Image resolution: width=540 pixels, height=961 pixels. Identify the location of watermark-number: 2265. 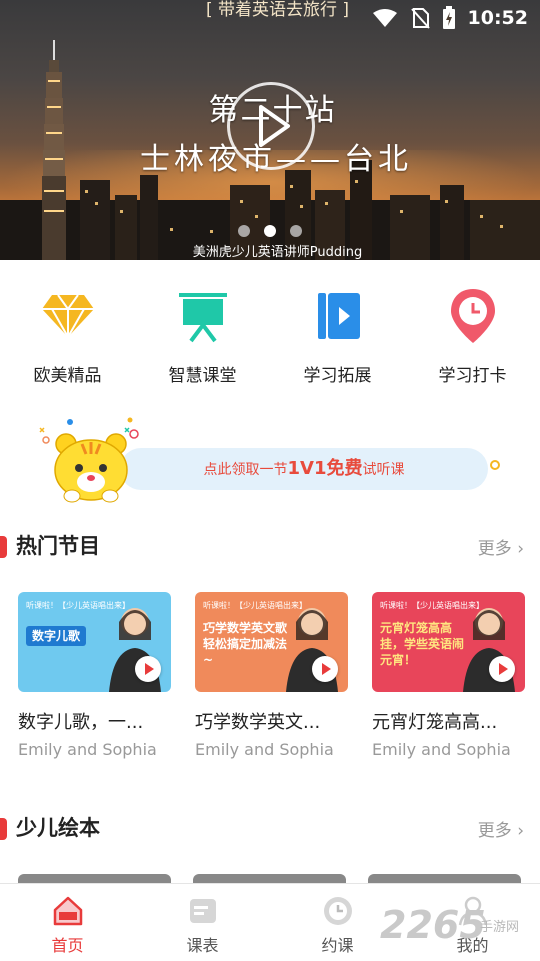
(433, 925).